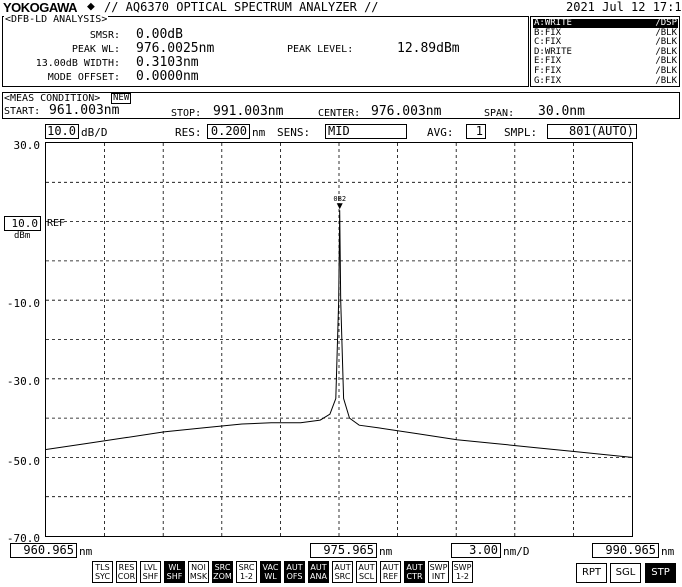 The width and height of the screenshot is (682, 587). Describe the element at coordinates (94, 132) in the screenshot. I see `scale-unit: dB/D` at that location.